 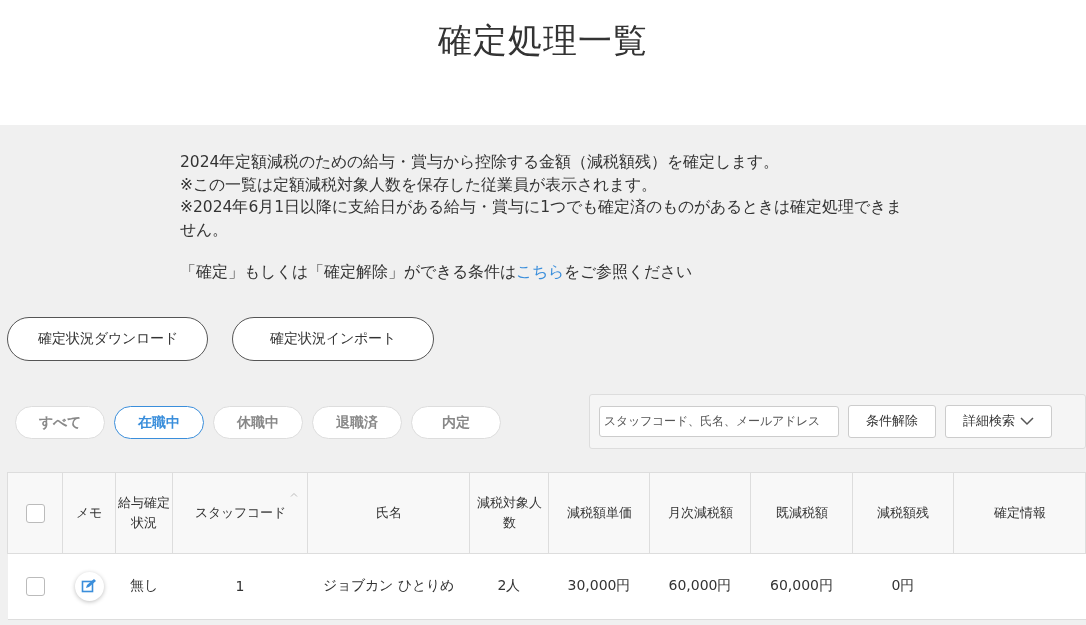 I want to click on filter-tab: 内定, so click(x=456, y=422).